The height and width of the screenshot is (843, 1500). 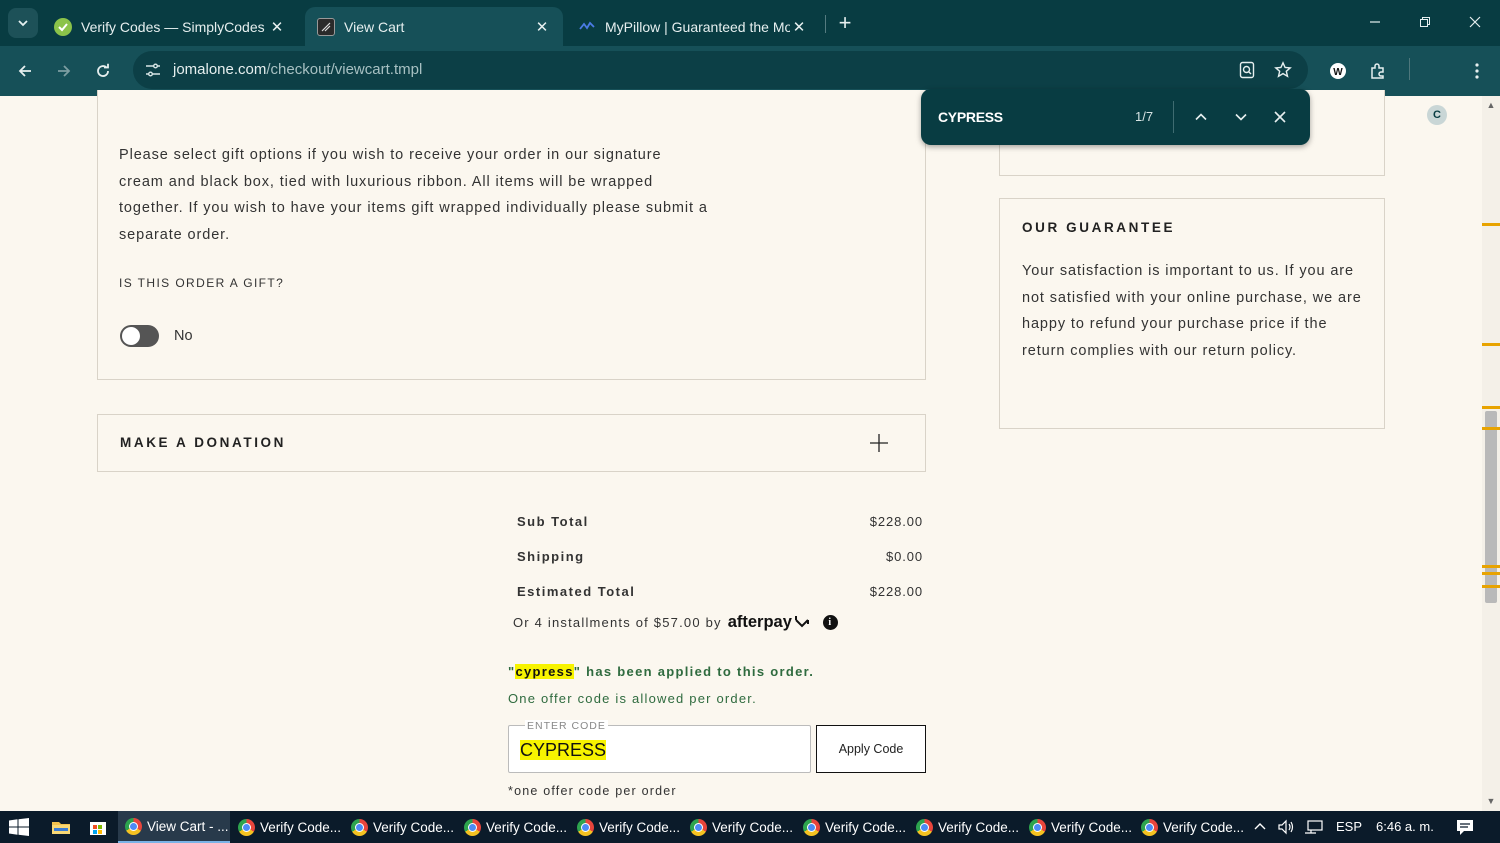 I want to click on tab-mypillow: MyPillow | Guaranteed the Most ✕, so click(x=693, y=26).